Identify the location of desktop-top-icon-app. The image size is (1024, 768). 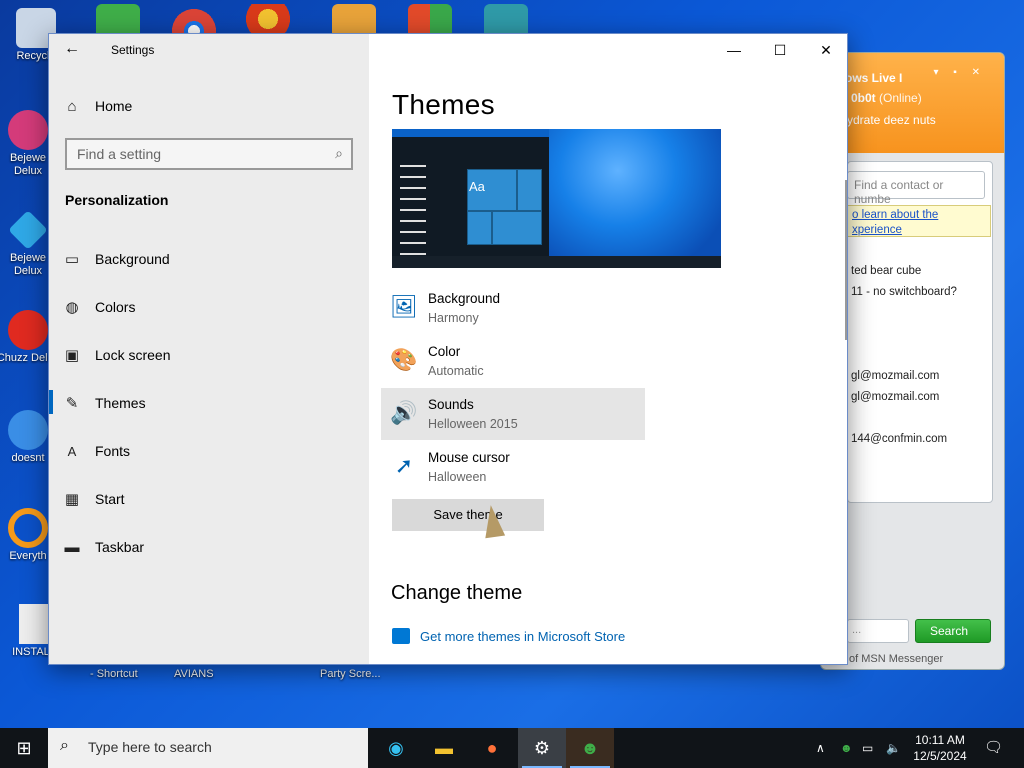
(268, 19).